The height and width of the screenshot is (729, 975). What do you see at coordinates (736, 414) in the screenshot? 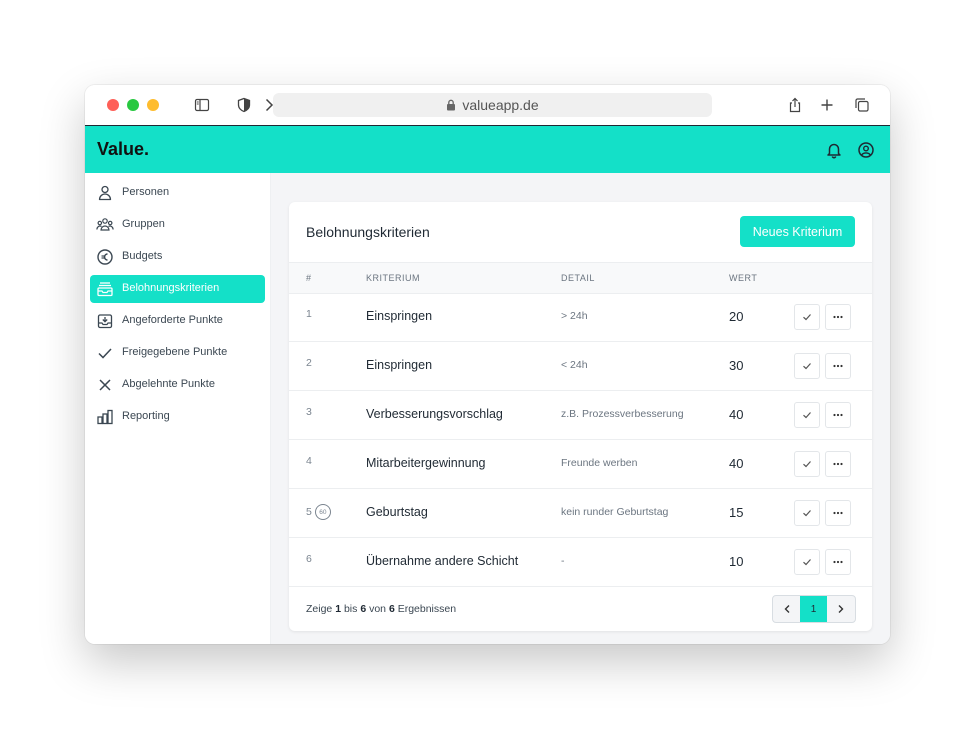
I see `criterion-value: 40` at bounding box center [736, 414].